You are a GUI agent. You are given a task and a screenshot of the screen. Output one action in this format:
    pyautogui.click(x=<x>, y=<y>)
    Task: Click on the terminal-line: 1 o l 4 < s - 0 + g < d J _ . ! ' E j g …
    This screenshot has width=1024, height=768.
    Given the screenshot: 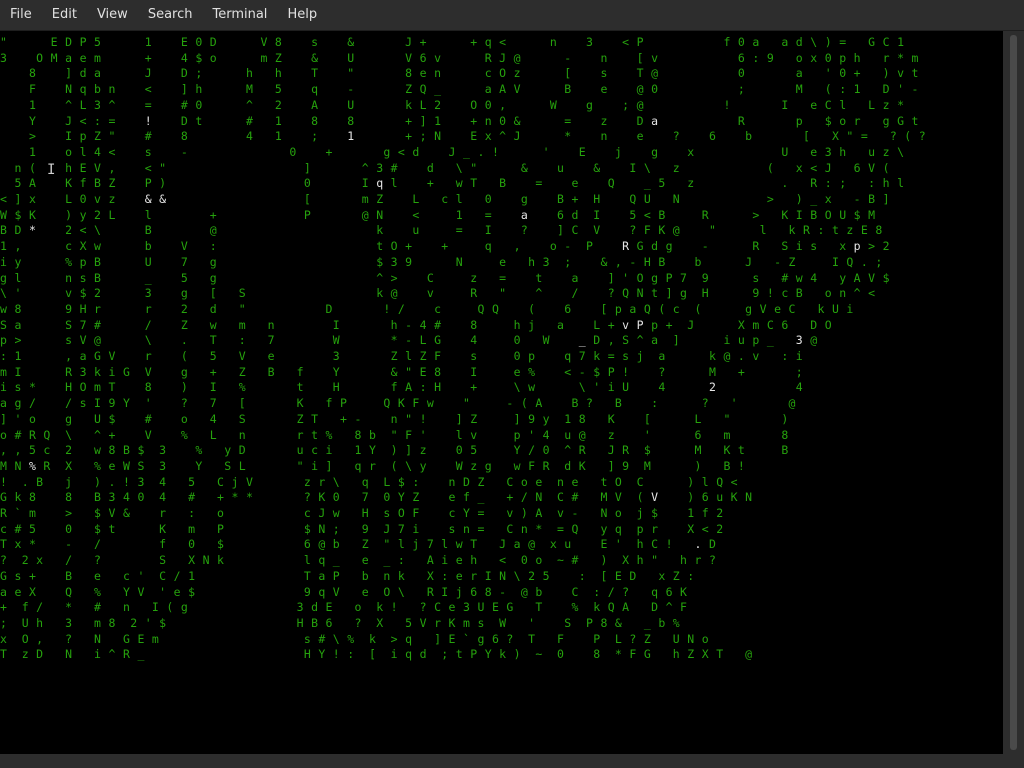 What is the action you would take?
    pyautogui.click(x=466, y=151)
    